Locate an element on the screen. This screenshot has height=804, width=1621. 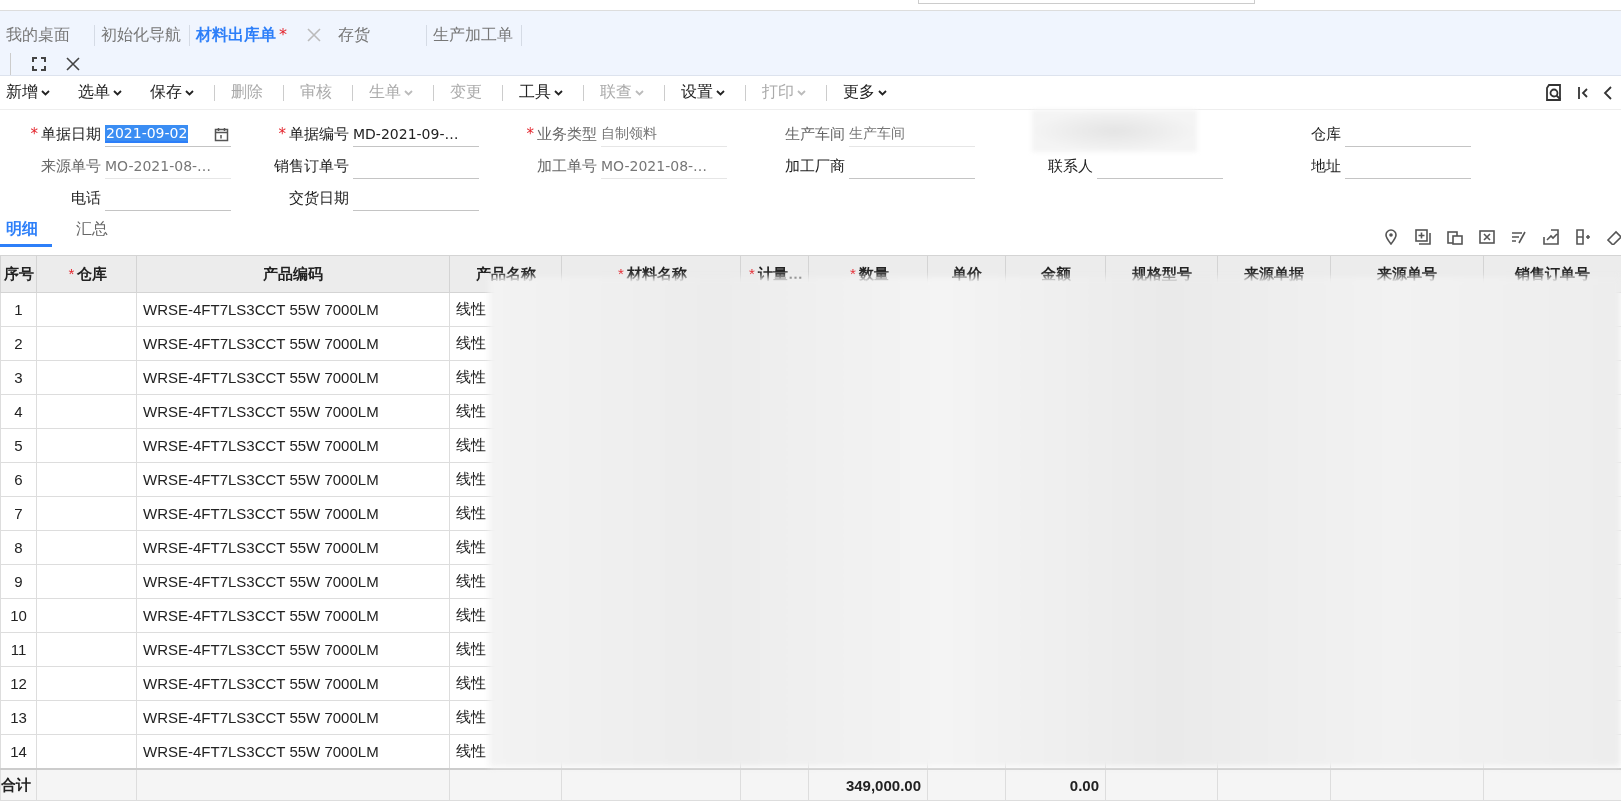
page-tab: 生产加工单 is located at coordinates (474, 35).